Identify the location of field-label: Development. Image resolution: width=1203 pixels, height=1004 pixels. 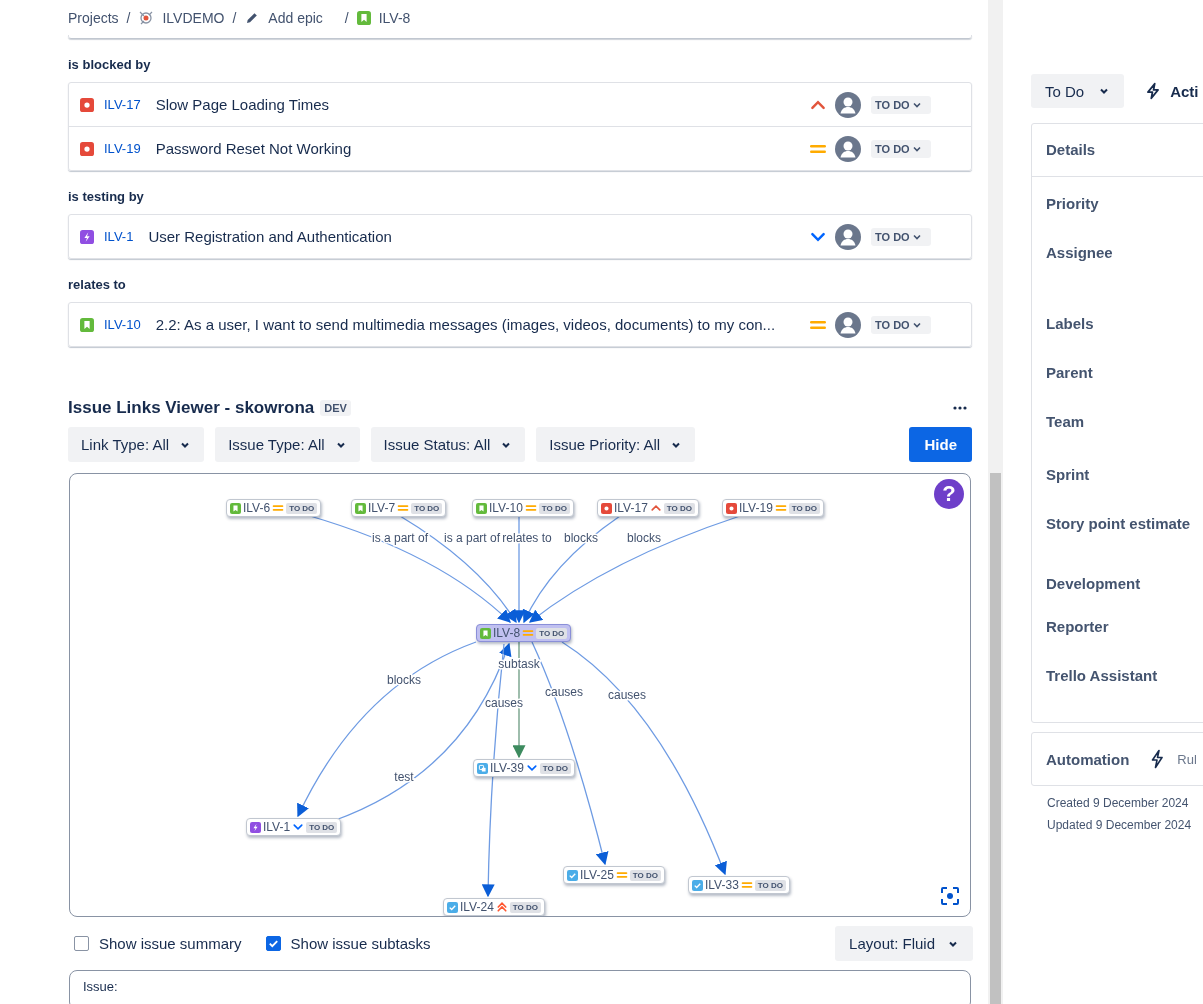
(1093, 583).